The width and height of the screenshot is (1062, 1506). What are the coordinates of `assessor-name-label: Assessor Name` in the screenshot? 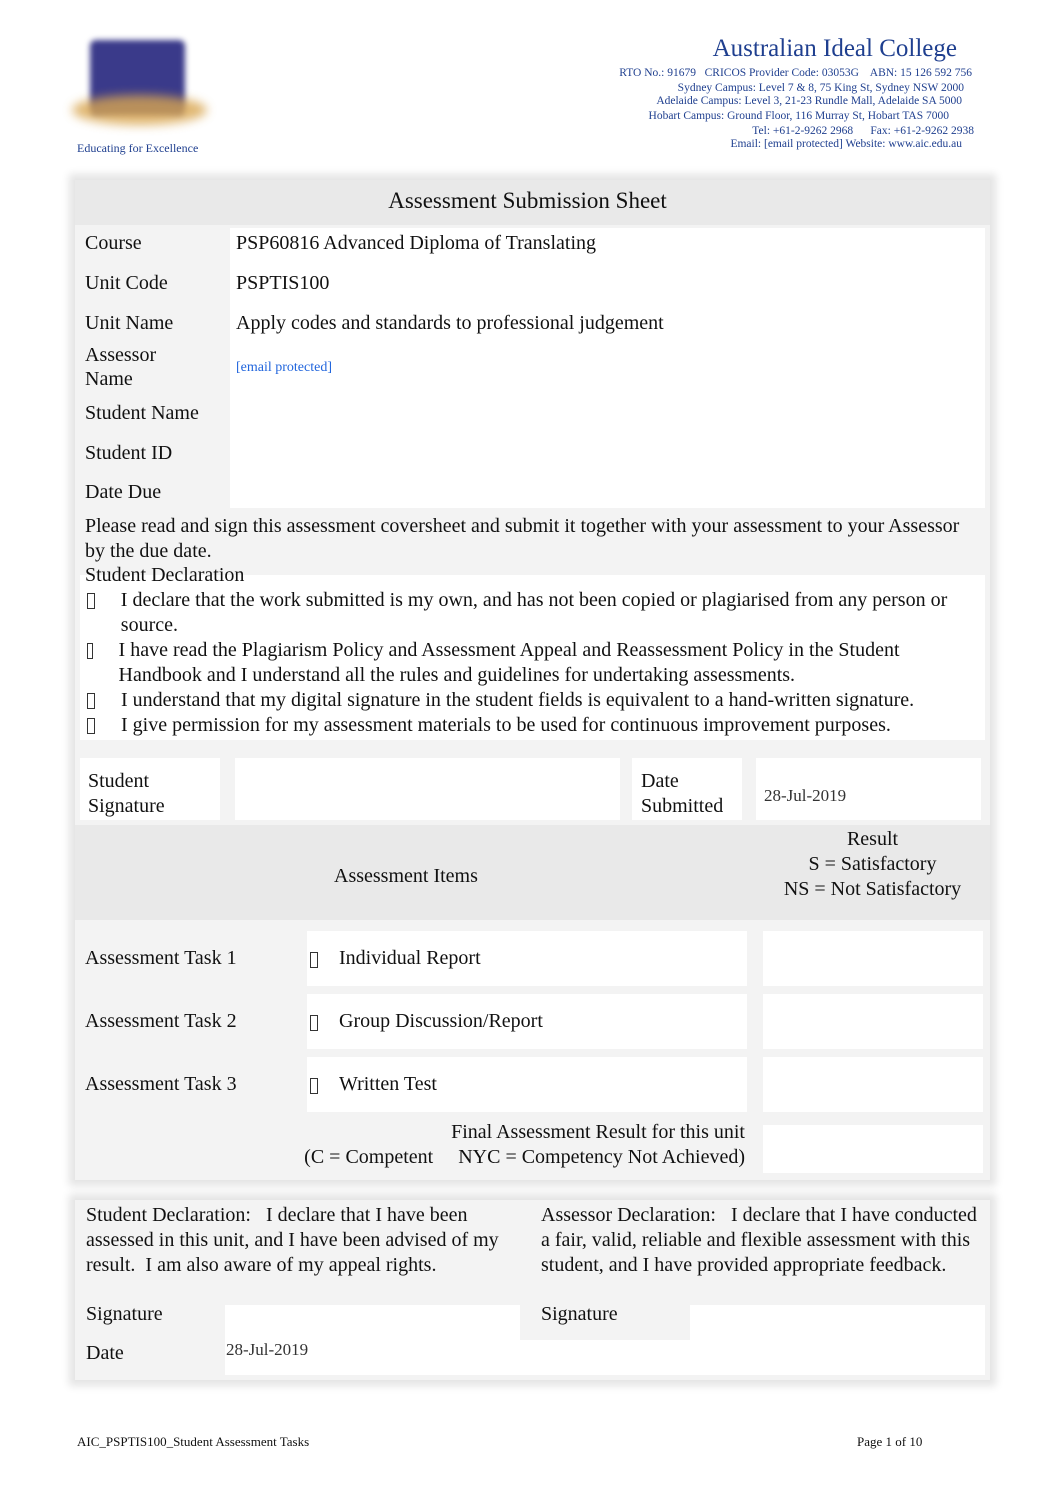 It's located at (121, 367).